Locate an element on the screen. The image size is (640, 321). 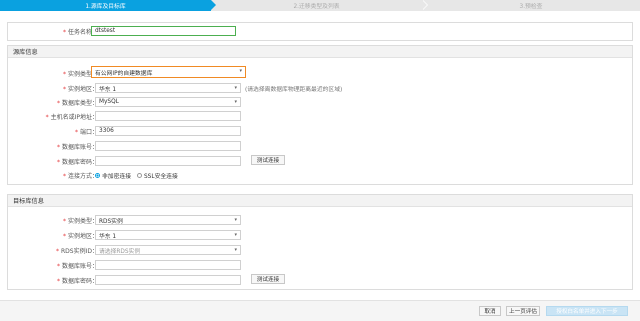
tgt-password-input is located at coordinates (168, 280).